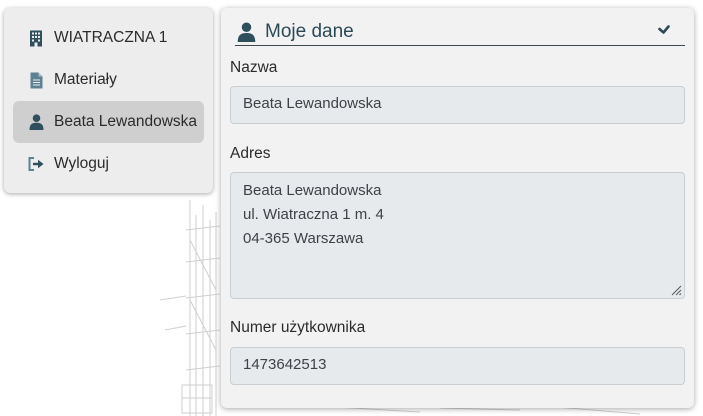 Image resolution: width=703 pixels, height=416 pixels. I want to click on panel-header: Moje dane, so click(460, 32).